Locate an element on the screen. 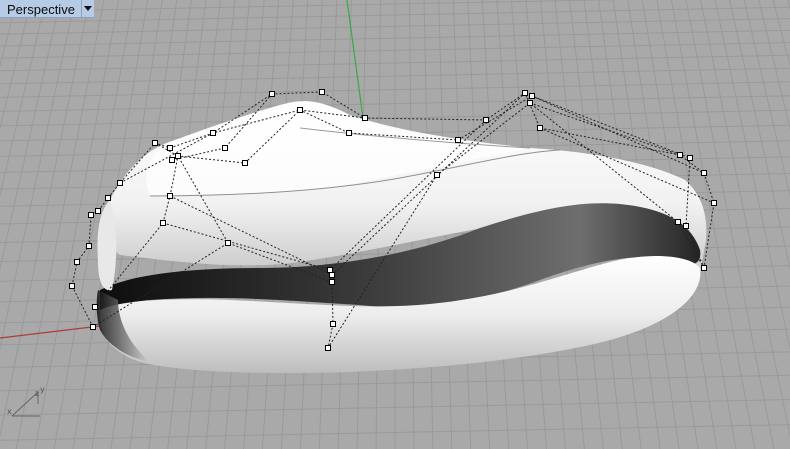  chevron-down-icon is located at coordinates (87, 9).